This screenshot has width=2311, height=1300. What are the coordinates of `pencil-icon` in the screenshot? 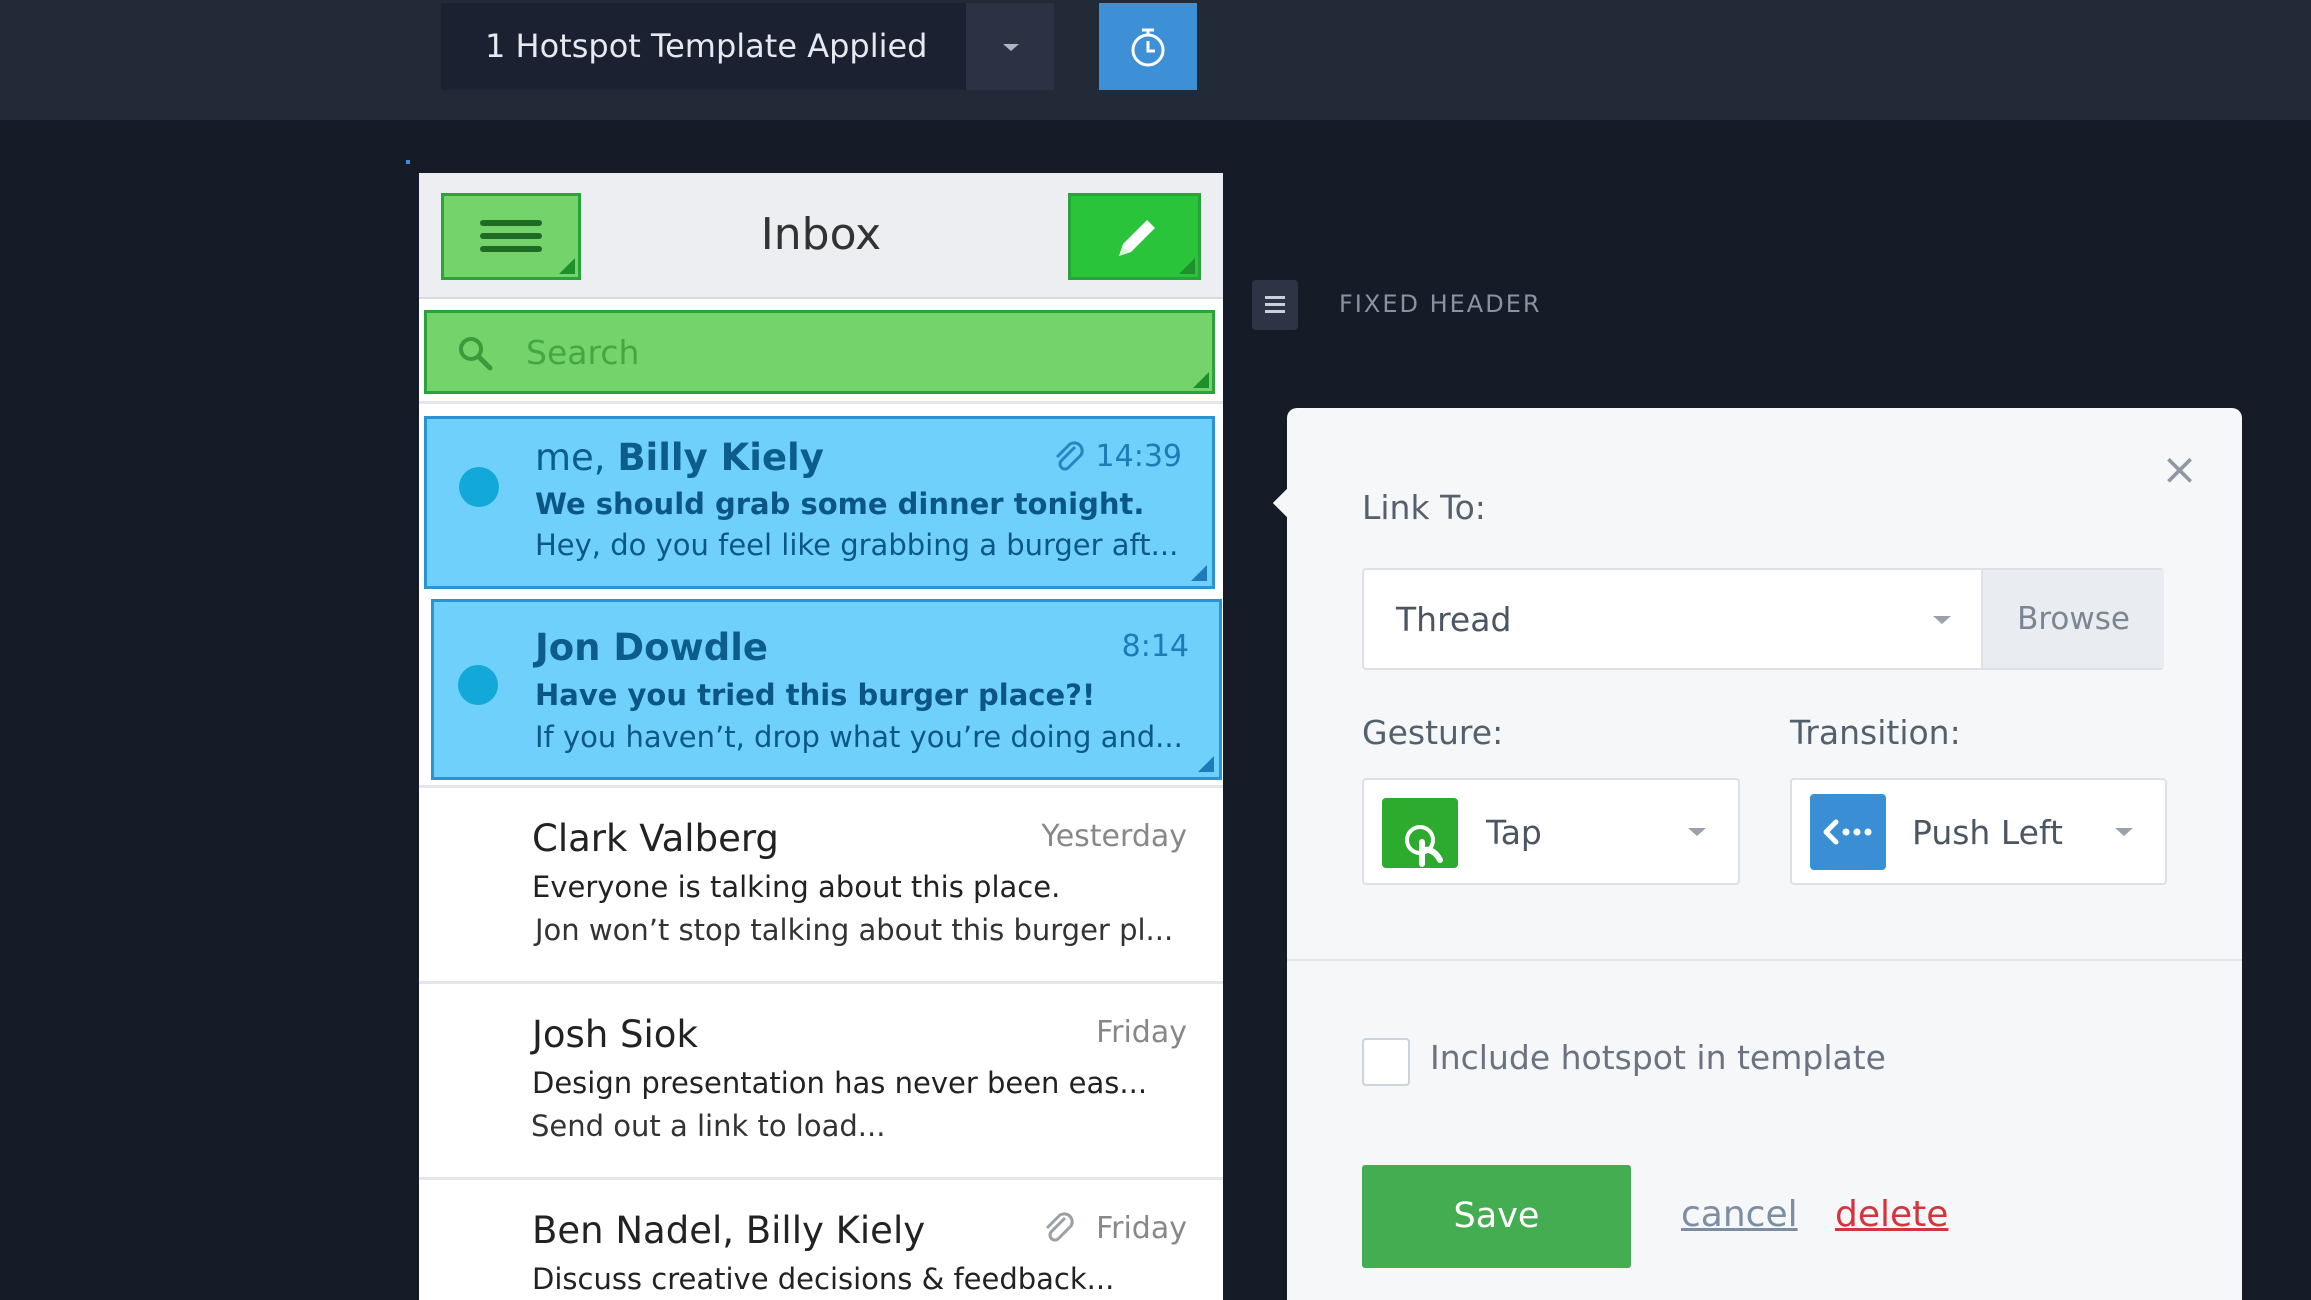 It's located at (1137, 238).